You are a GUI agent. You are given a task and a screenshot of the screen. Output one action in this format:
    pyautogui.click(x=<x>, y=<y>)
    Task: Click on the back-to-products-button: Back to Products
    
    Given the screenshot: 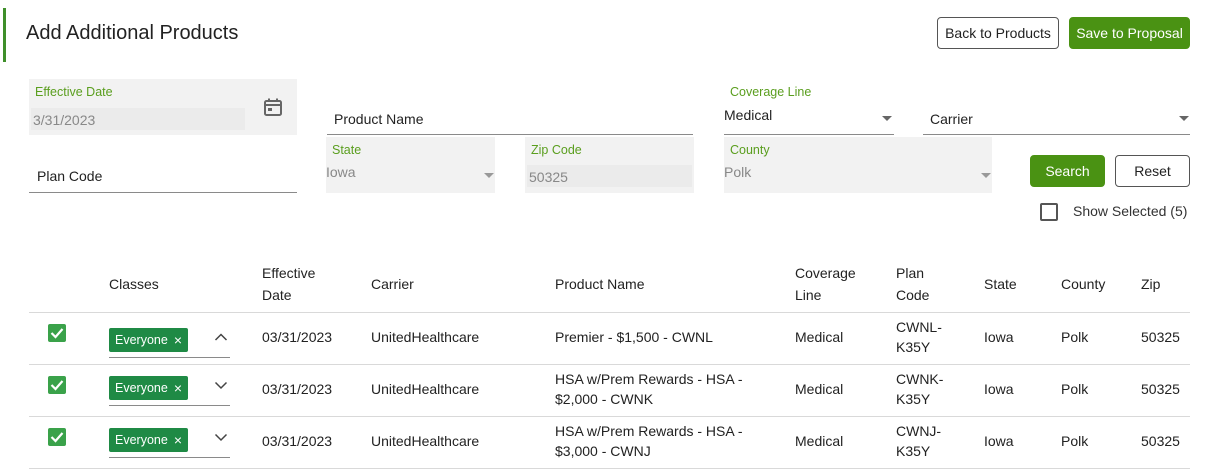 What is the action you would take?
    pyautogui.click(x=998, y=33)
    